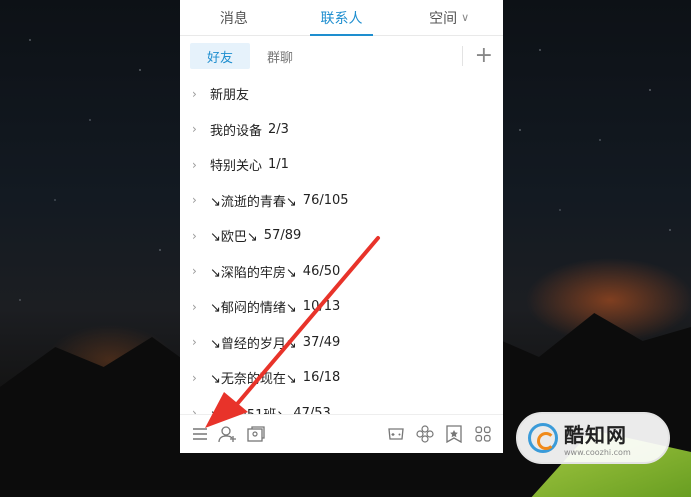 This screenshot has height=497, width=691. Describe the element at coordinates (443, 18) in the screenshot. I see `tab-space-label: 空间` at that location.